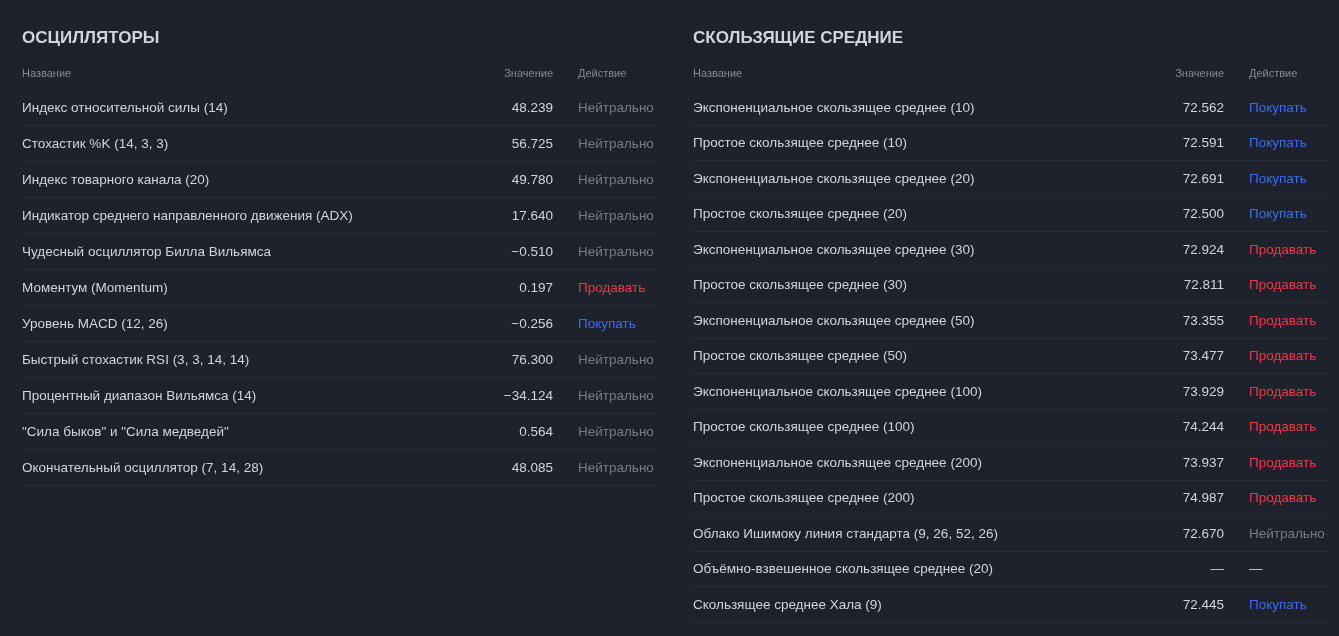 Image resolution: width=1339 pixels, height=636 pixels. I want to click on indicator-name: Моментум (Momentum), so click(95, 287).